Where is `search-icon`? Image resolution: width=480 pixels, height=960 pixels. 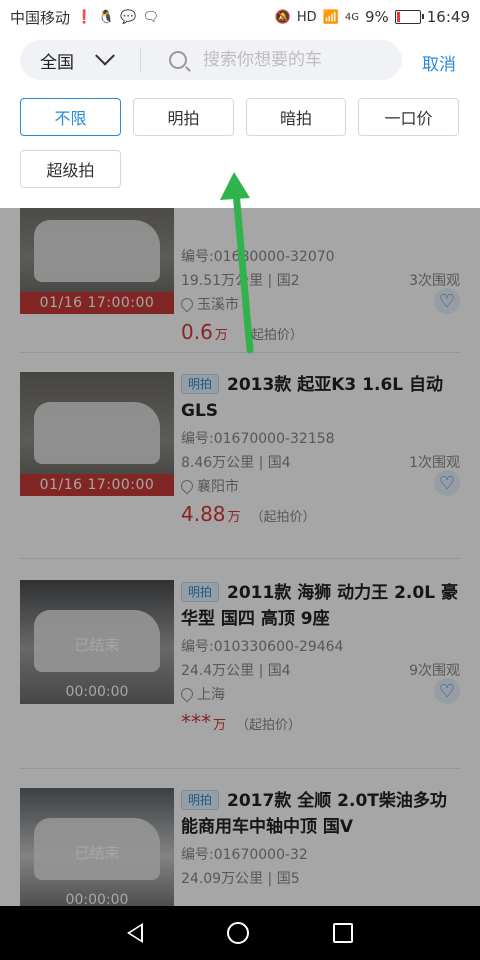
search-icon is located at coordinates (178, 60).